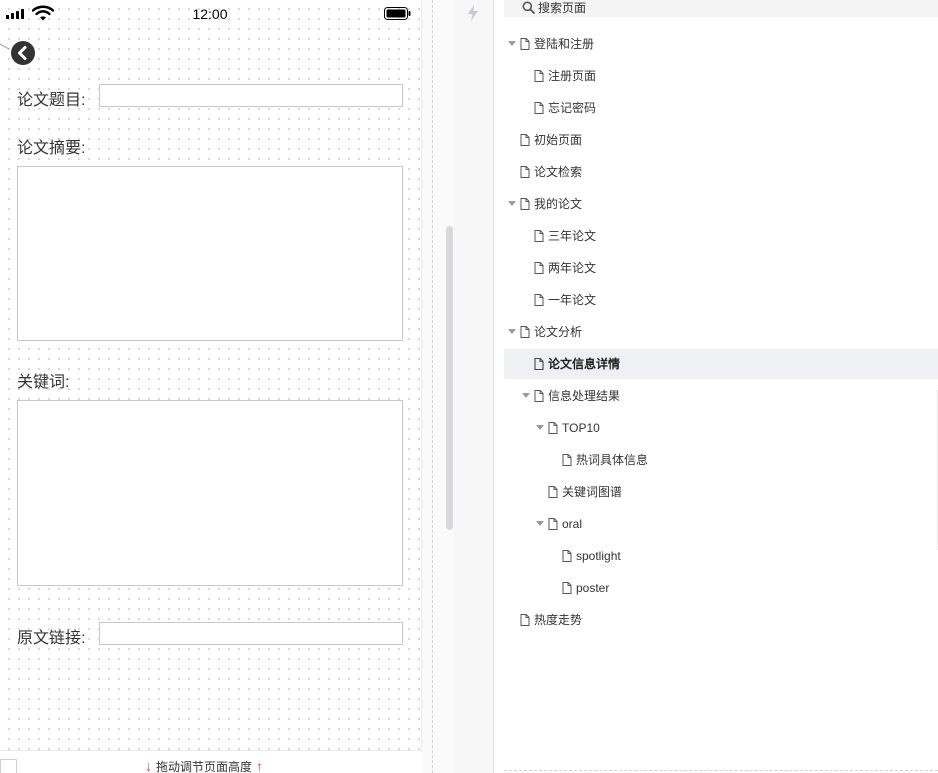  What do you see at coordinates (558, 172) in the screenshot?
I see `tree-item-label: 论文检索` at bounding box center [558, 172].